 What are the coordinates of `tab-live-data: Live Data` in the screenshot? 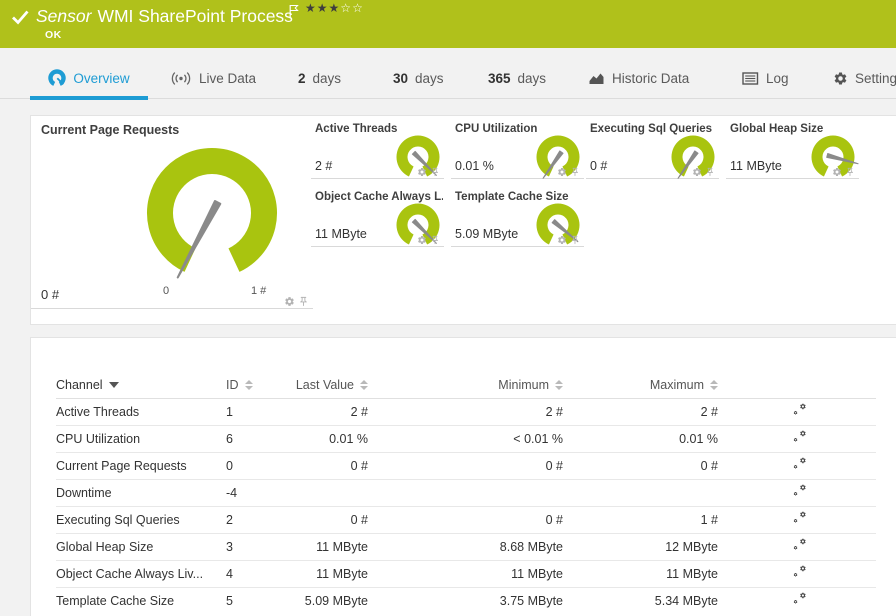 It's located at (213, 73).